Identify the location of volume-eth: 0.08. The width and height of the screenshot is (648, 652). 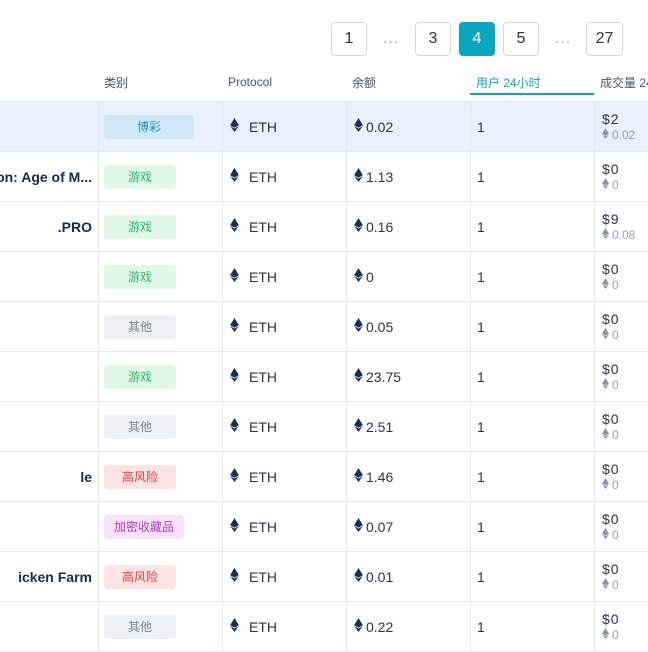
(624, 234).